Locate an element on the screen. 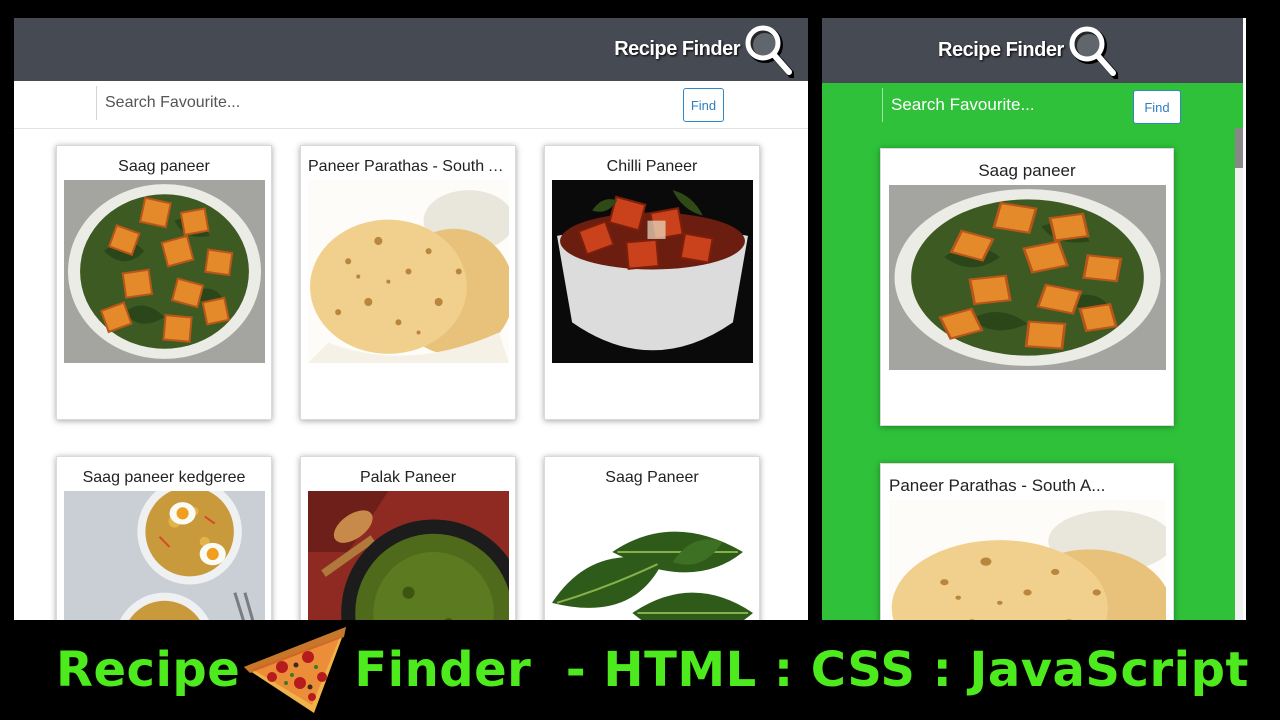  recipe-image-chilli-paneer is located at coordinates (652, 271).